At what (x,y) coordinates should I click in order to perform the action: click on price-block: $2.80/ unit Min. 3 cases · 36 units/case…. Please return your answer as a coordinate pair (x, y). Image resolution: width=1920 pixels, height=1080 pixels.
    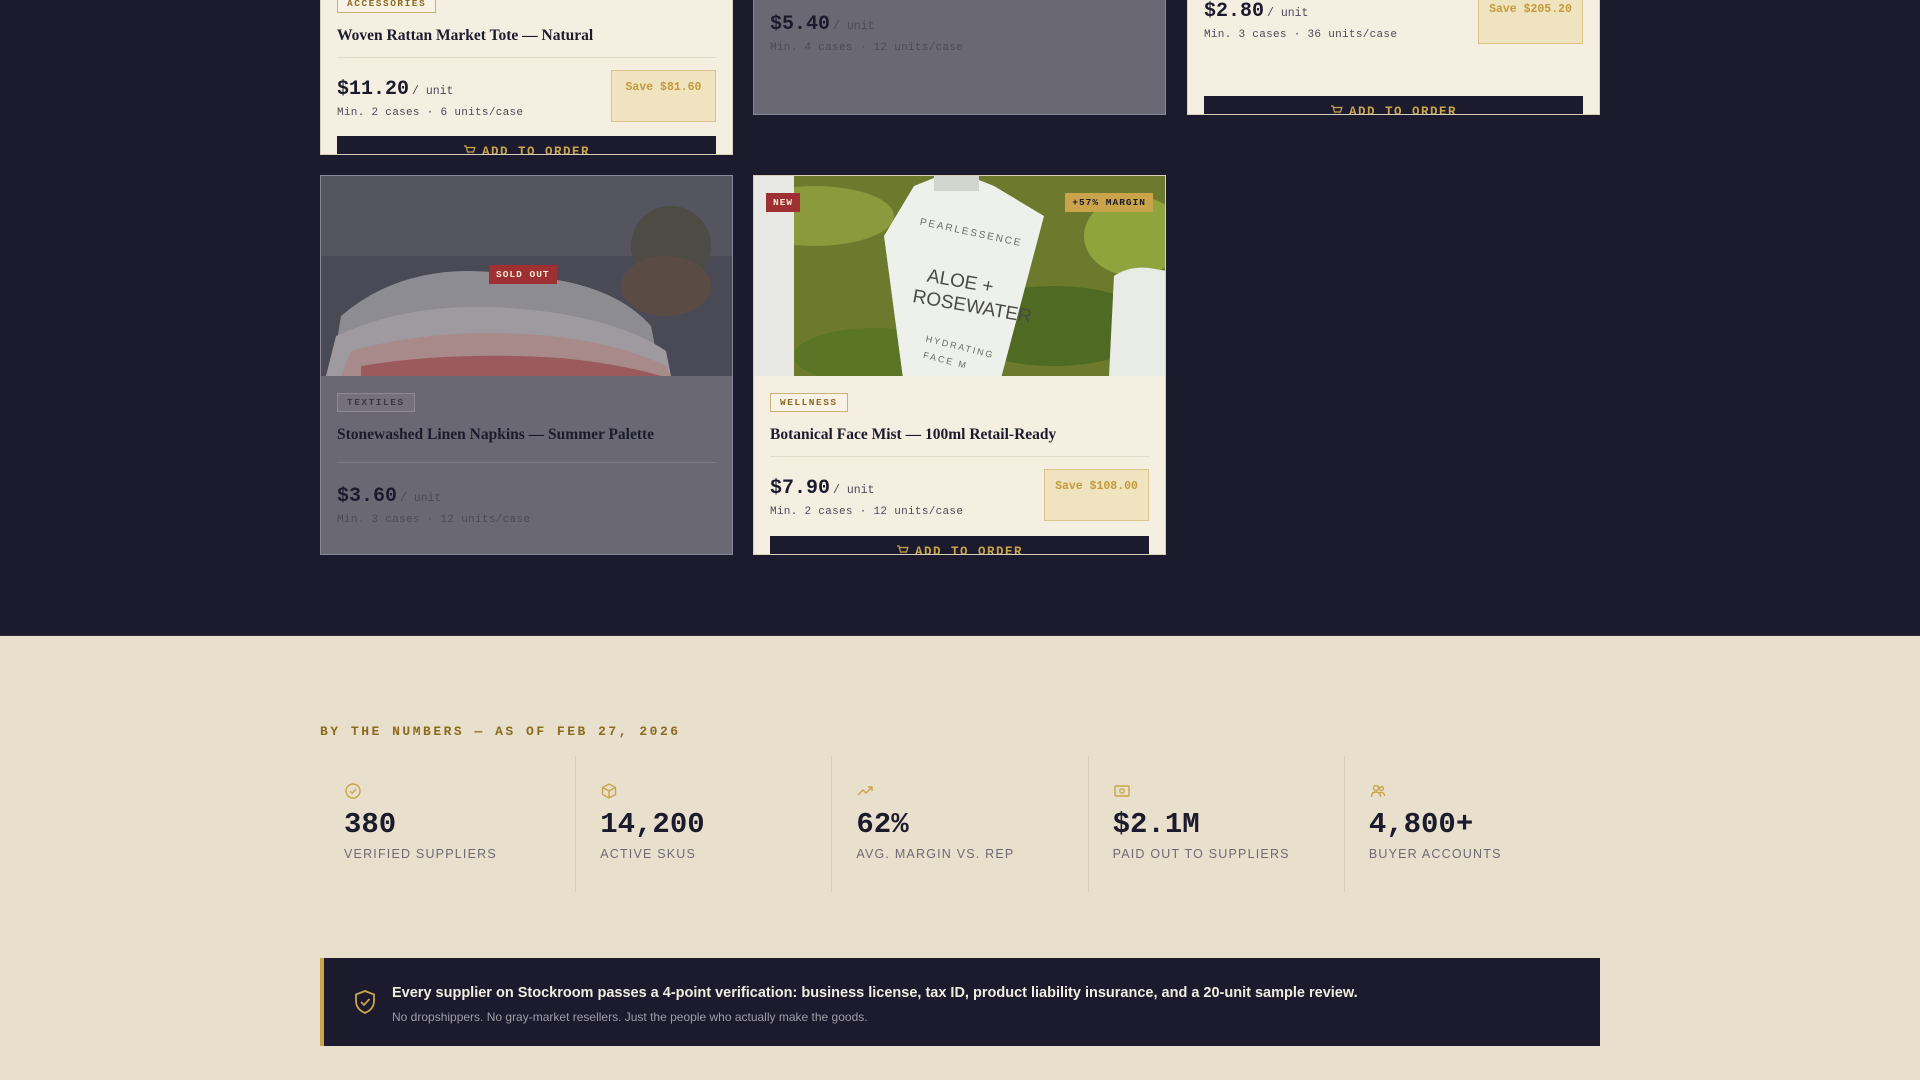
    Looking at the image, I should click on (1393, 27).